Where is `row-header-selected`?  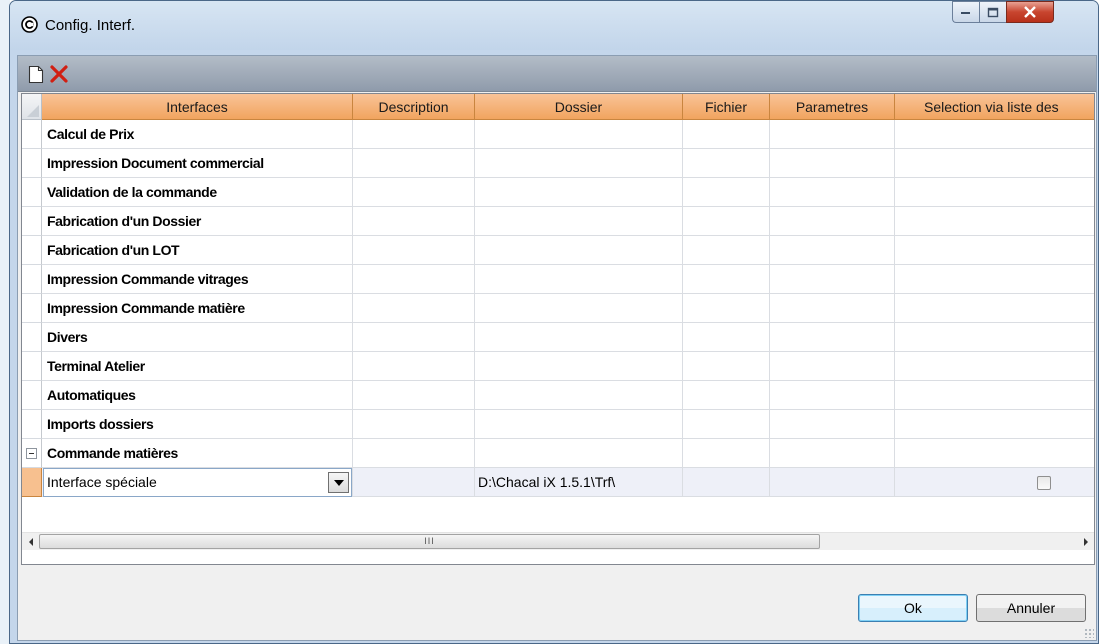
row-header-selected is located at coordinates (32, 482).